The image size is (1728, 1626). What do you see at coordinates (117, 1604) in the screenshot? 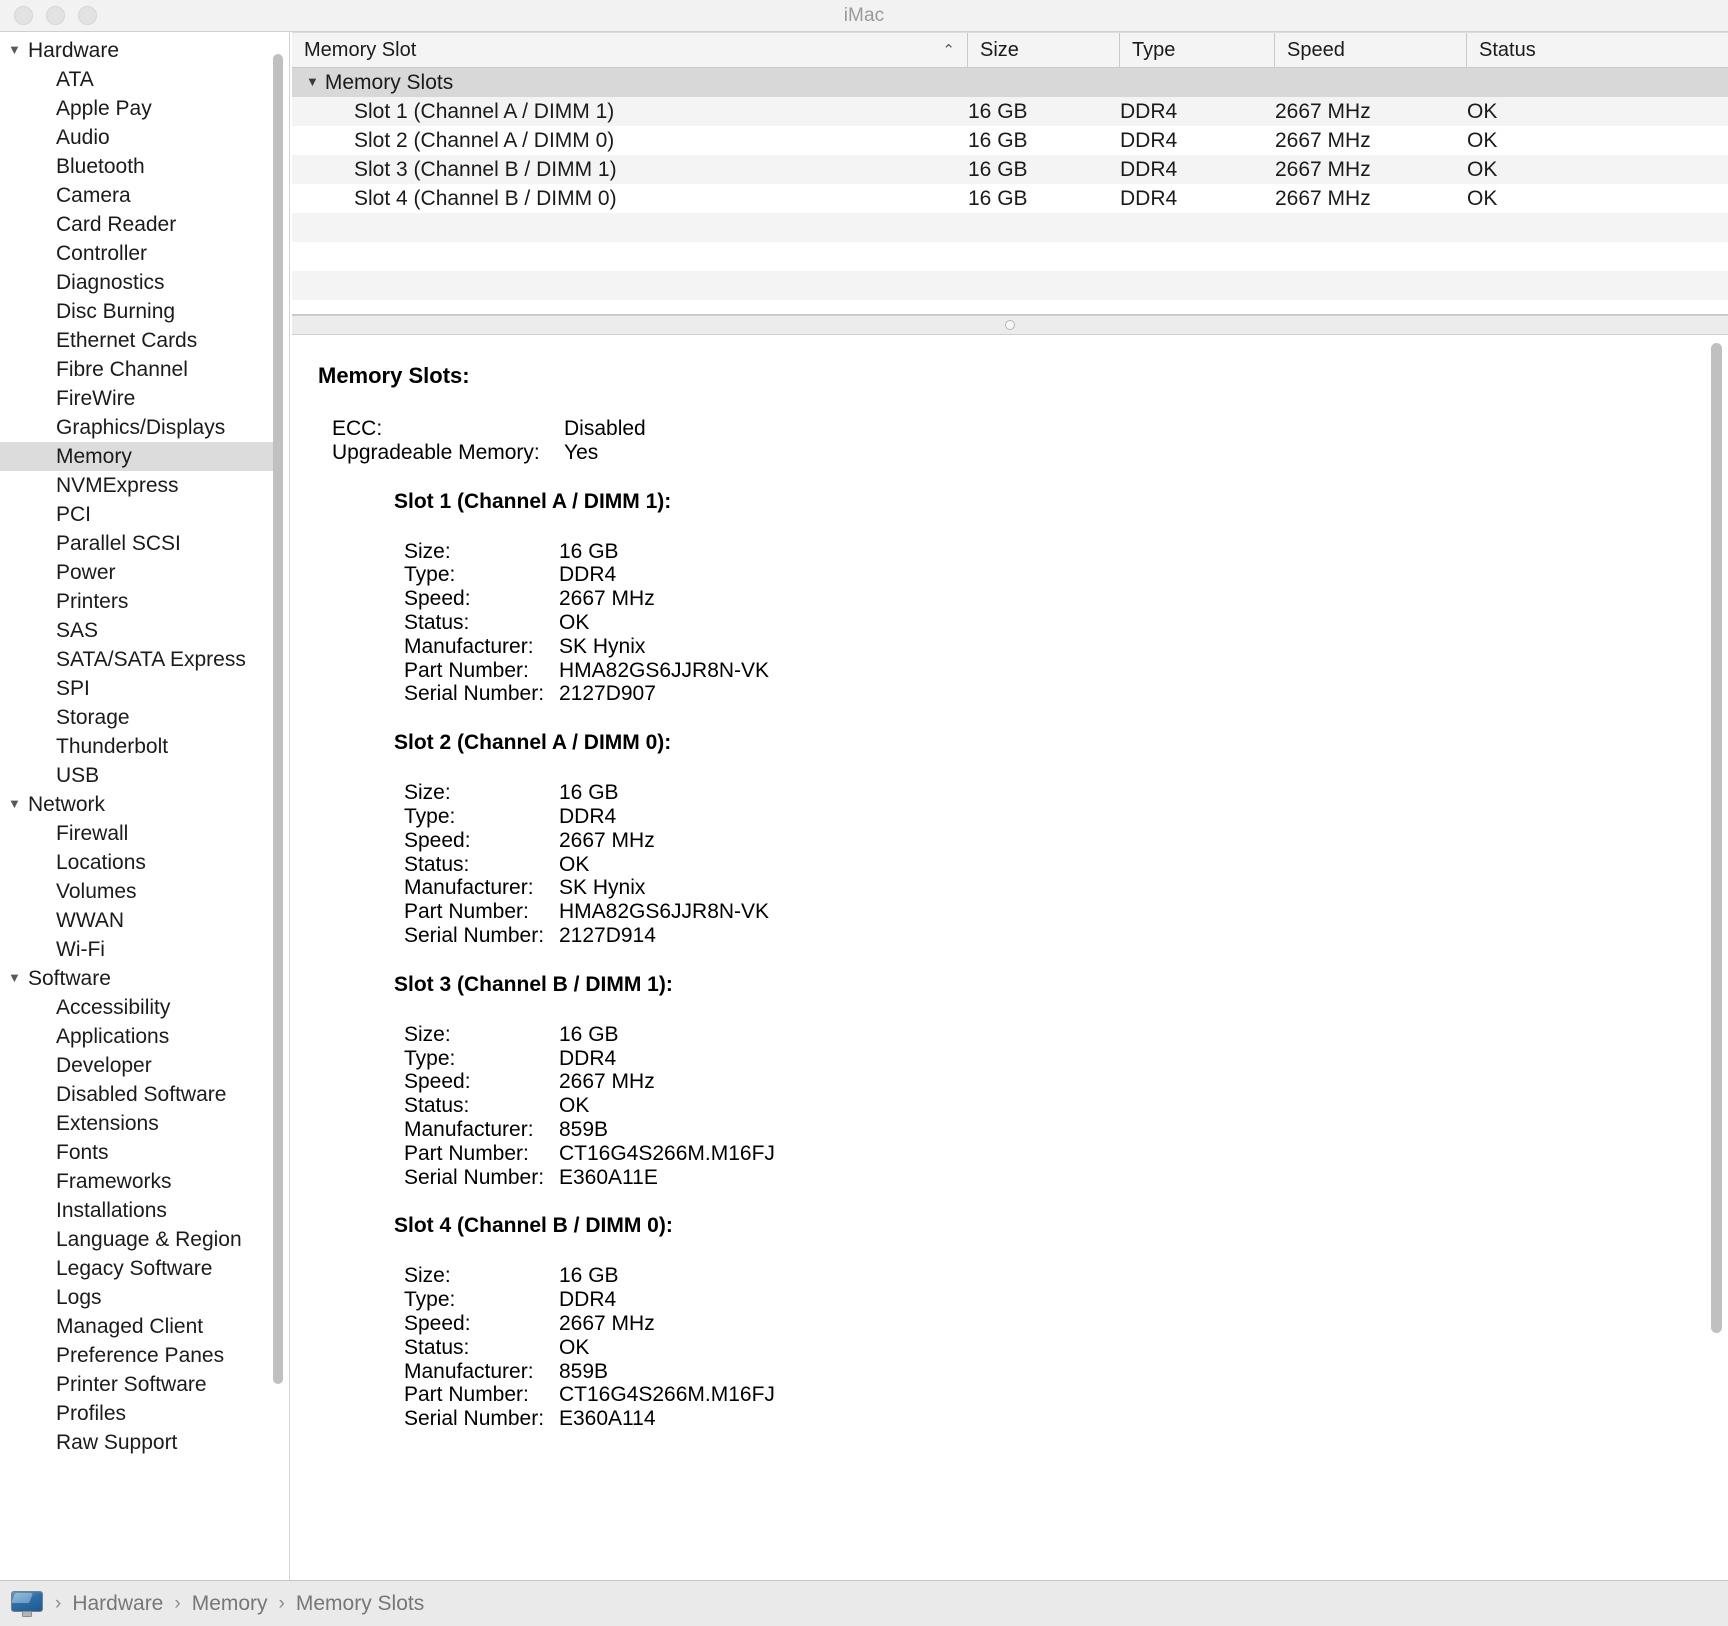
I see `breadcrumb-item-hardware: Hardware` at bounding box center [117, 1604].